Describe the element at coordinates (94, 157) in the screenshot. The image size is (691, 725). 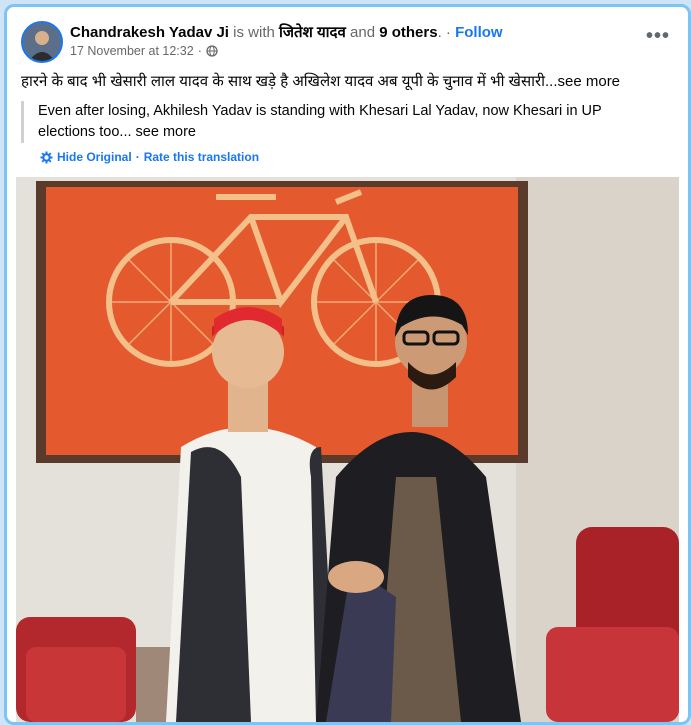
I see `hide-original-link: Hide Original` at that location.